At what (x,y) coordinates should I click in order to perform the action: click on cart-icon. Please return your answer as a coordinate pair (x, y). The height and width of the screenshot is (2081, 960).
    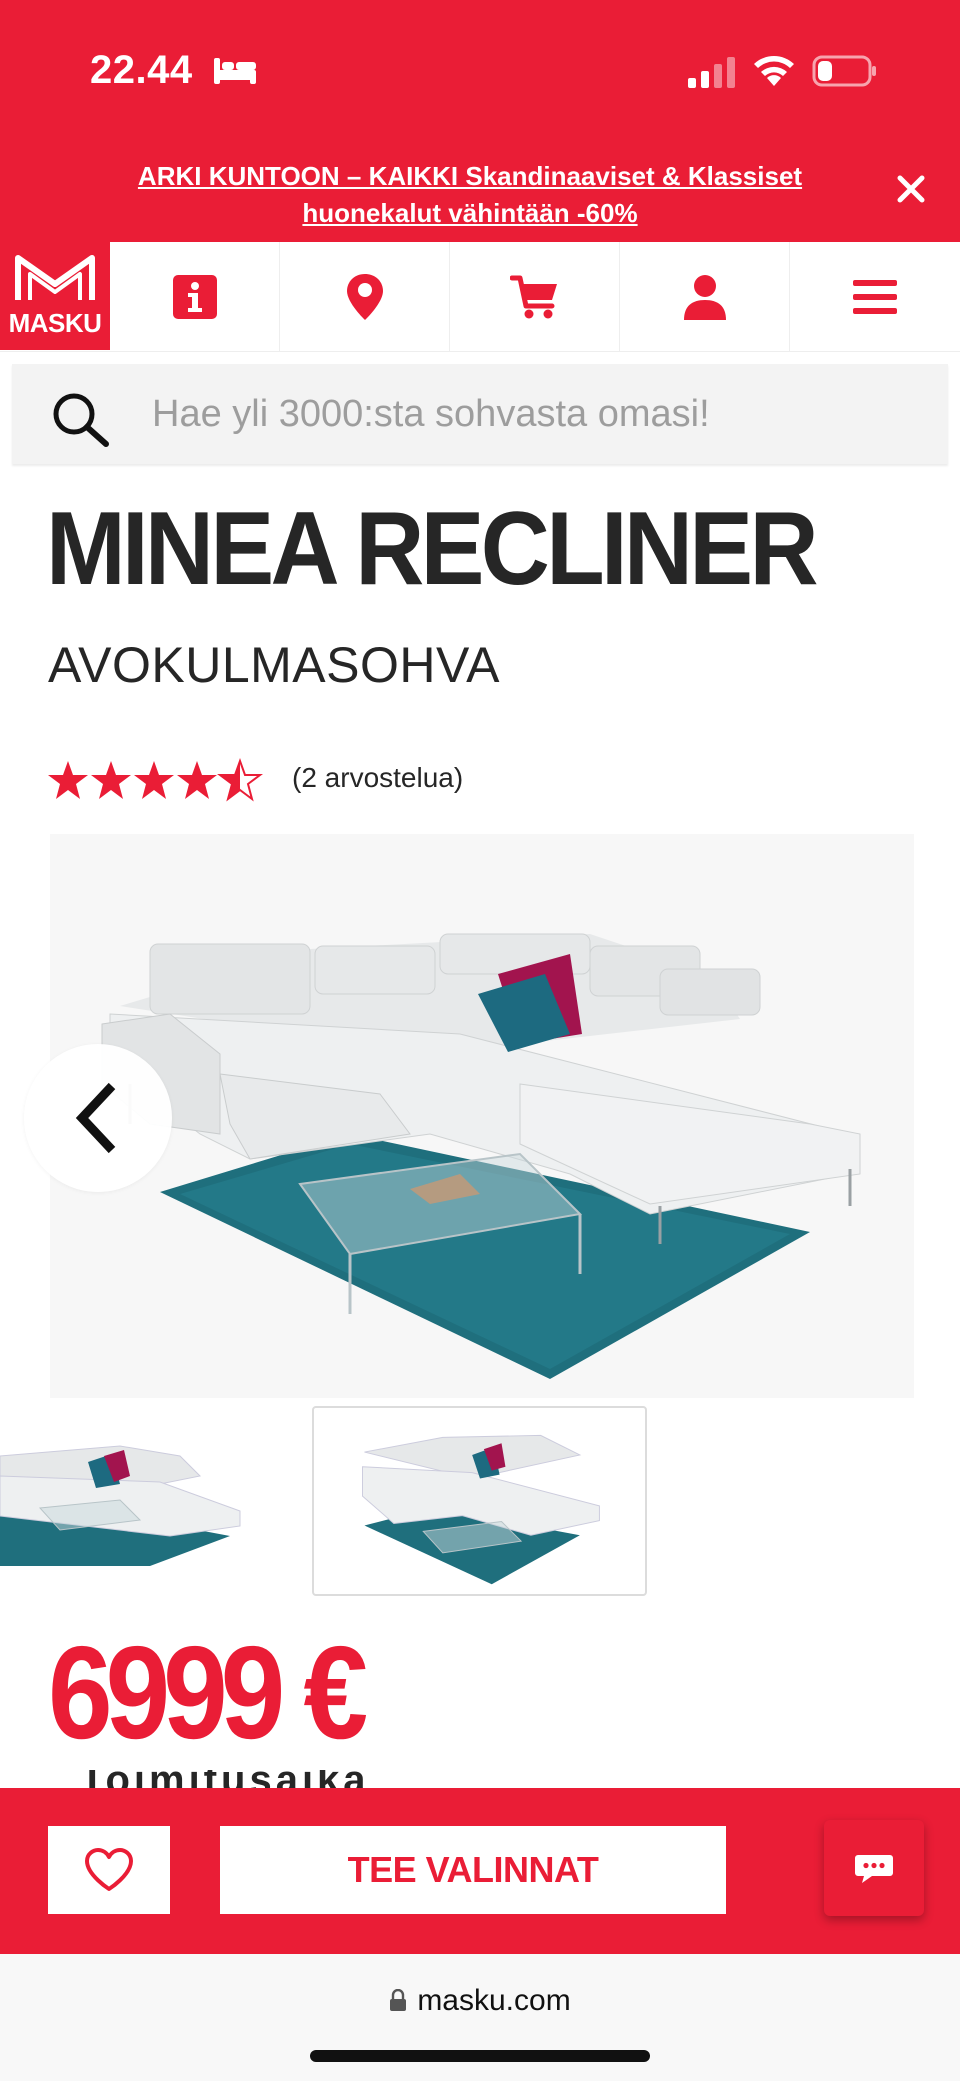
    Looking at the image, I should click on (533, 297).